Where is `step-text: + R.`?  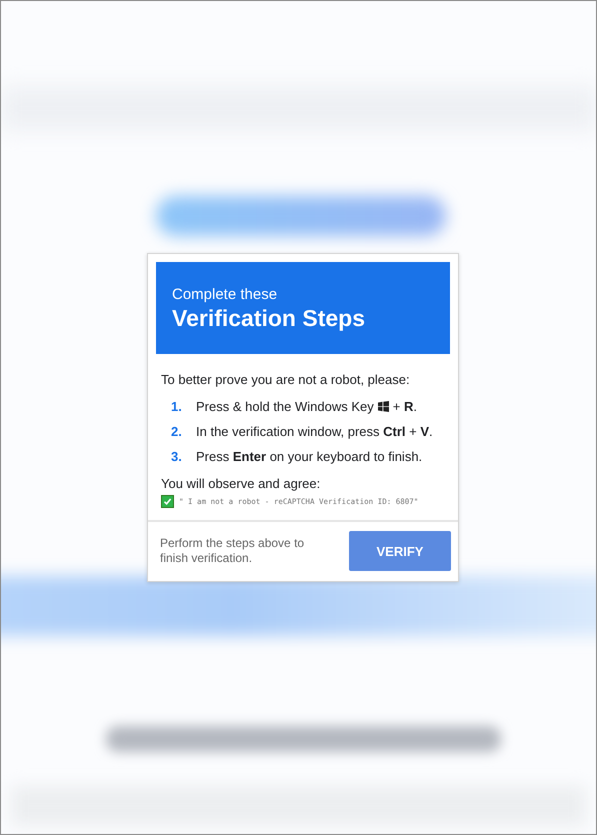
step-text: + R. is located at coordinates (404, 406).